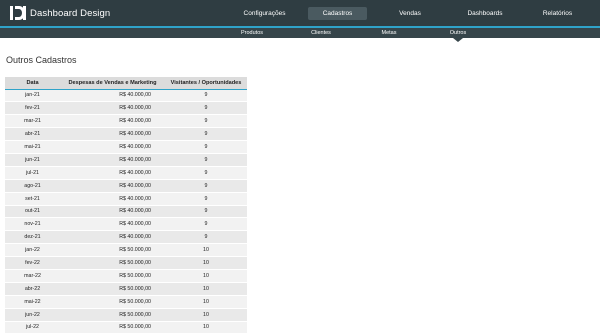  I want to click on table-row: abr-21 R$ 40.000,00 9, so click(126, 134).